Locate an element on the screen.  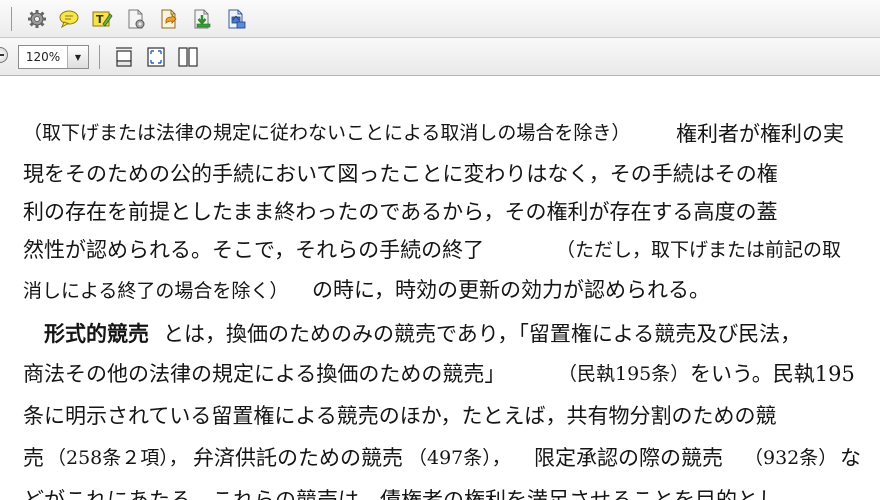
text-line: どがこれにあたる。これらの競売は，債権者の権利を満足させることを目的とし is located at coordinates (401, 494).